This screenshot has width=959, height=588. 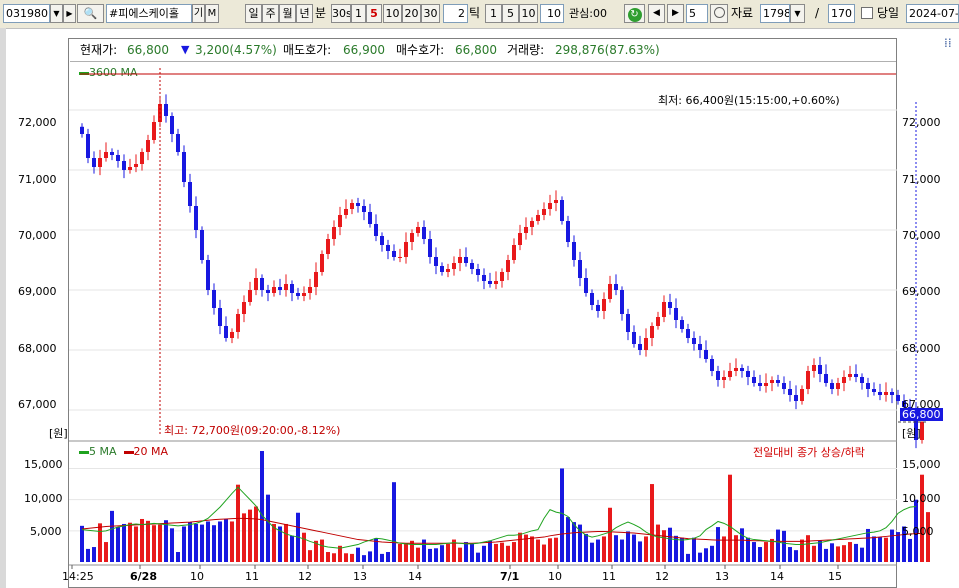 What do you see at coordinates (835, 576) in the screenshot?
I see `x-tick-label: 15` at bounding box center [835, 576].